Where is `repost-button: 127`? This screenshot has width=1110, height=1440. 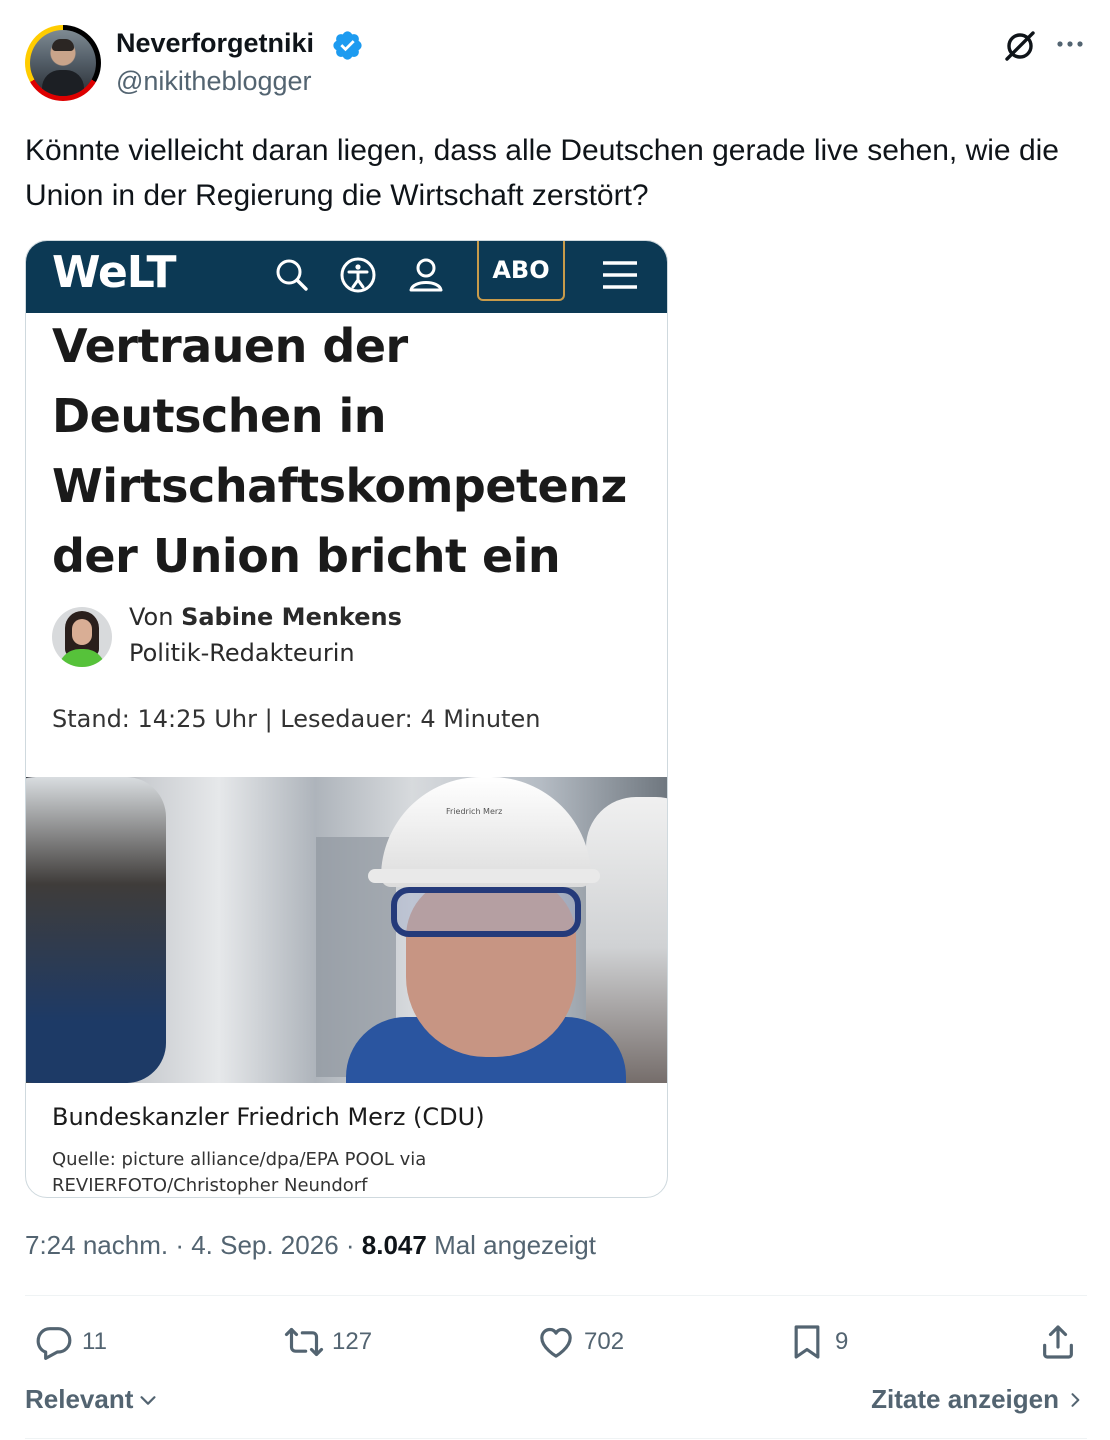
repost-button: 127 is located at coordinates (328, 1342).